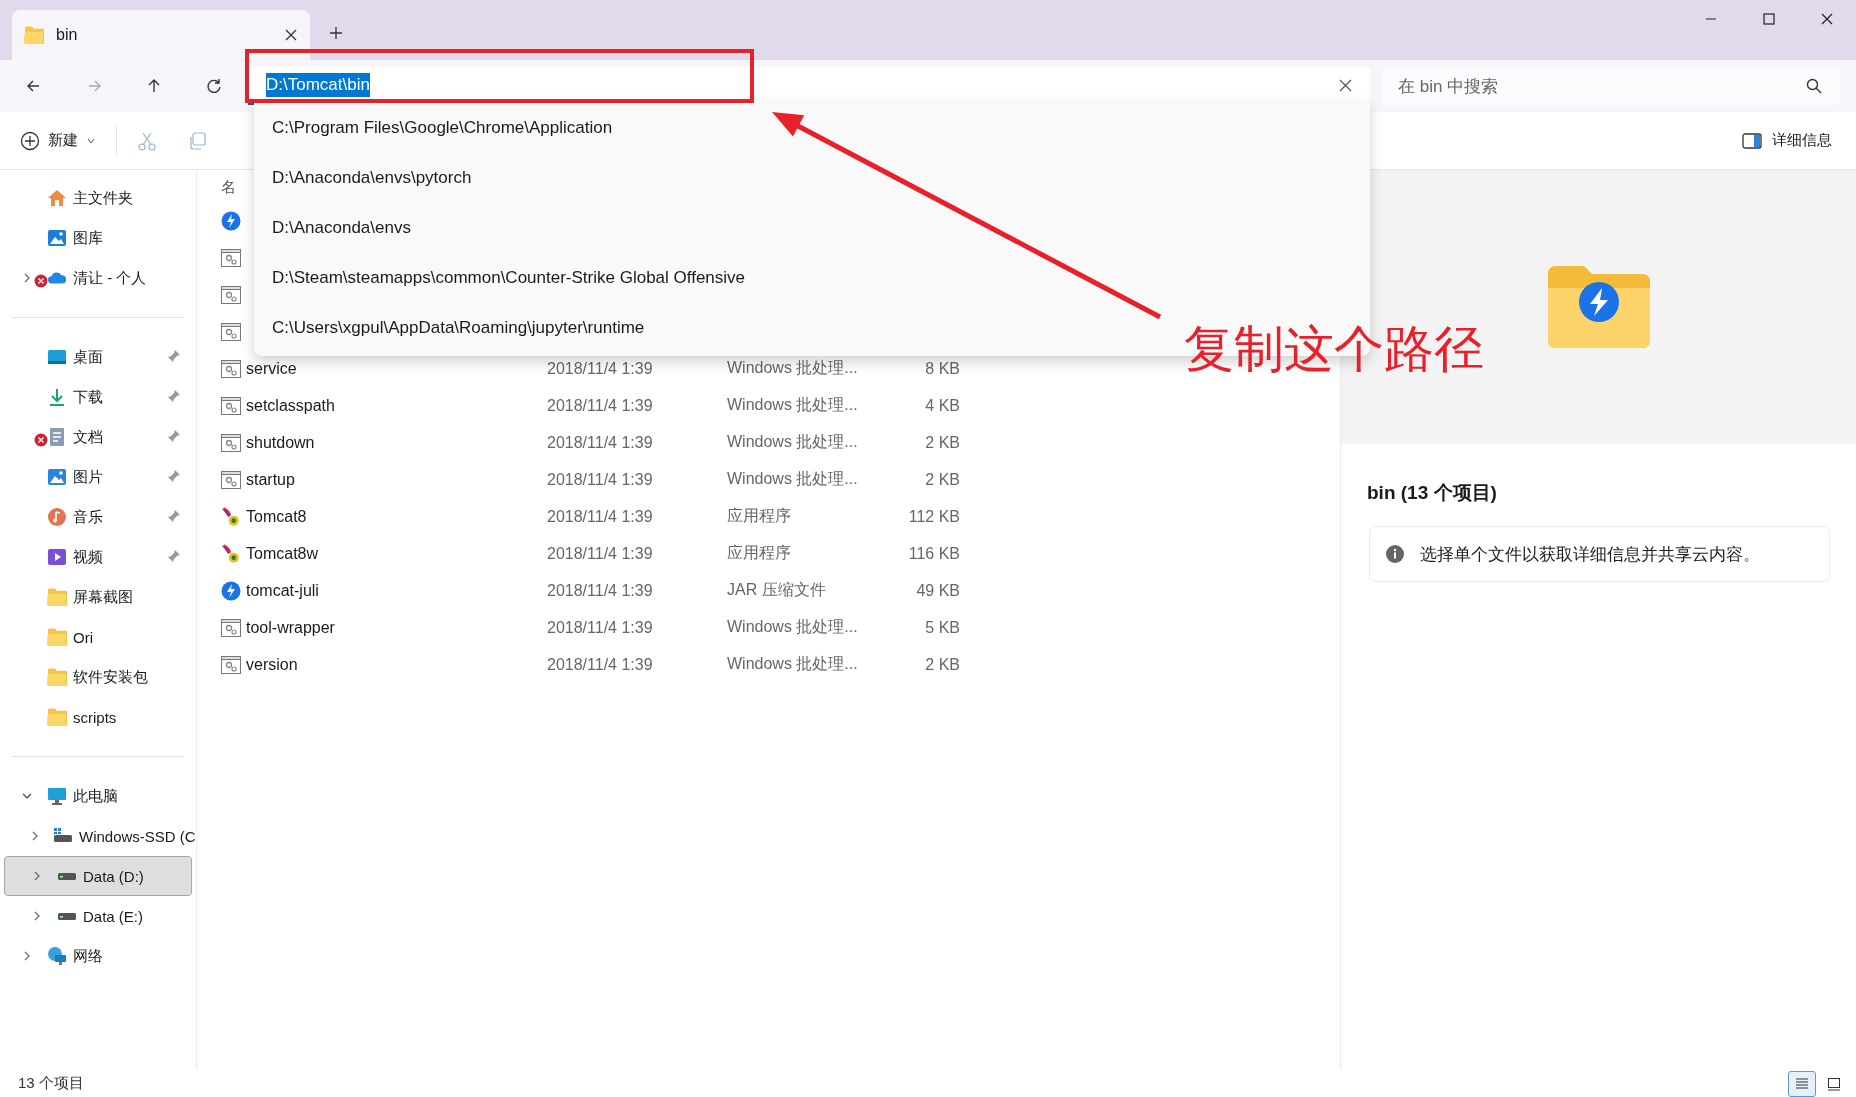 Image resolution: width=1856 pixels, height=1097 pixels. What do you see at coordinates (271, 368) in the screenshot?
I see `file-name: service` at bounding box center [271, 368].